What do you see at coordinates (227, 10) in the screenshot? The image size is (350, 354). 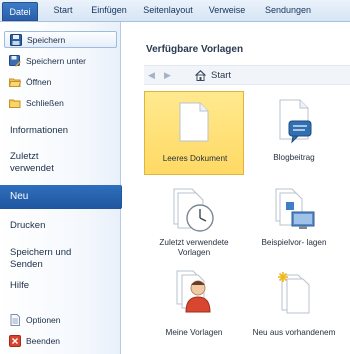 I see `tab-verweise: Verweise` at bounding box center [227, 10].